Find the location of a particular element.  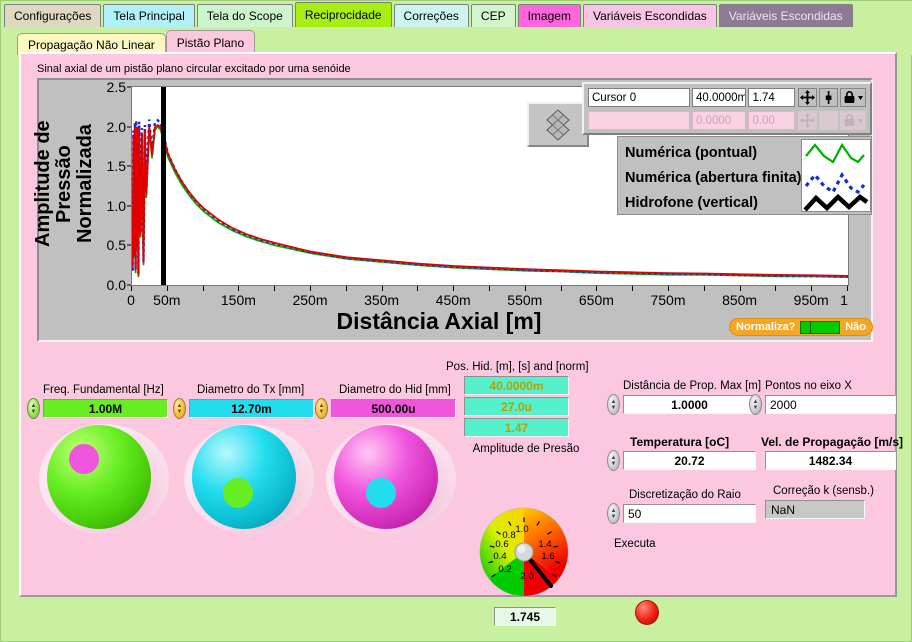

diametro-tx-knob is located at coordinates (244, 477).